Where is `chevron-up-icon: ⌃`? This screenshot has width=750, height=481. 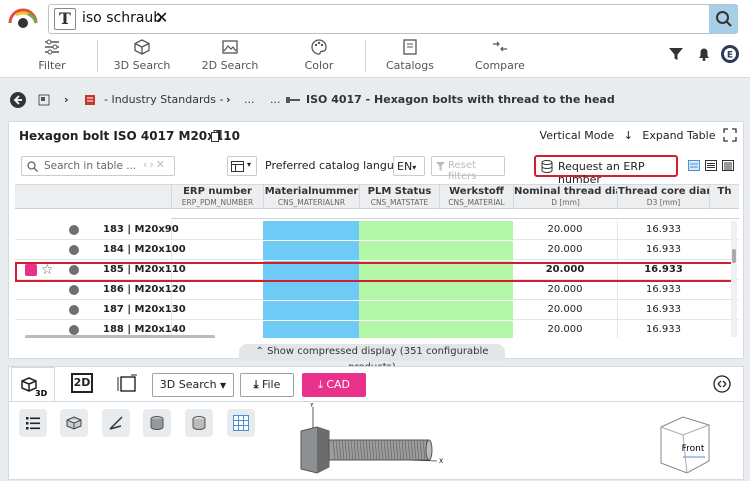 chevron-up-icon: ⌃ is located at coordinates (261, 351).